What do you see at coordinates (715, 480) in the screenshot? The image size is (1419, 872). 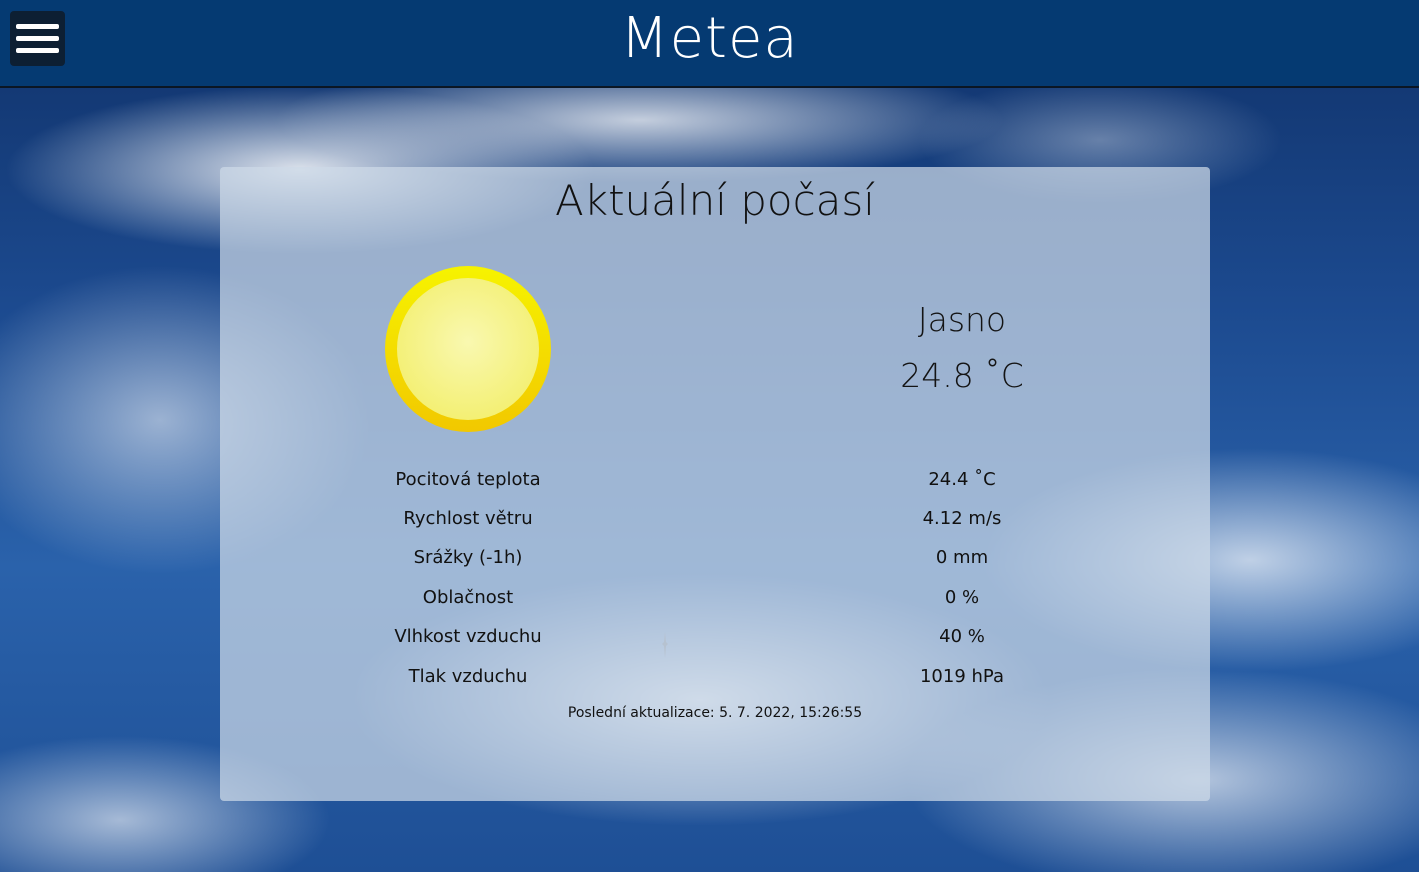 I see `detail-row-feels-like: Pocitová teplota 24.4 ˚C` at bounding box center [715, 480].